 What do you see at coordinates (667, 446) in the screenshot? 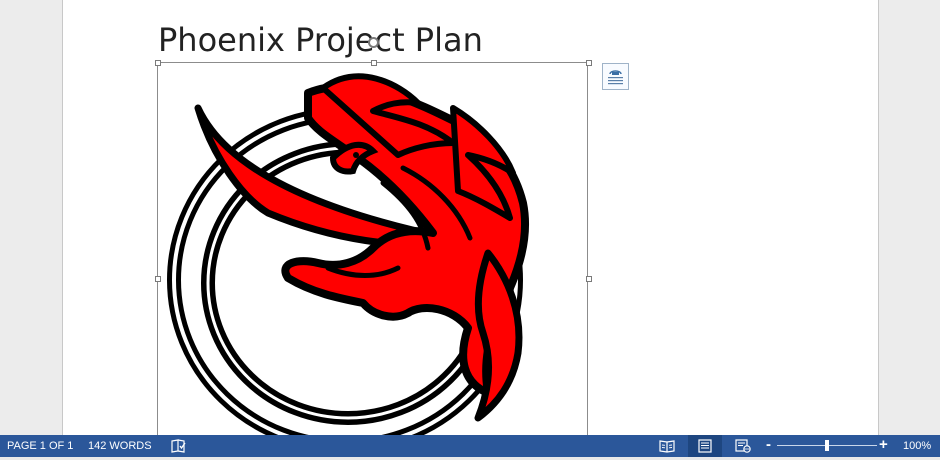
I see `read-mode-icon` at bounding box center [667, 446].